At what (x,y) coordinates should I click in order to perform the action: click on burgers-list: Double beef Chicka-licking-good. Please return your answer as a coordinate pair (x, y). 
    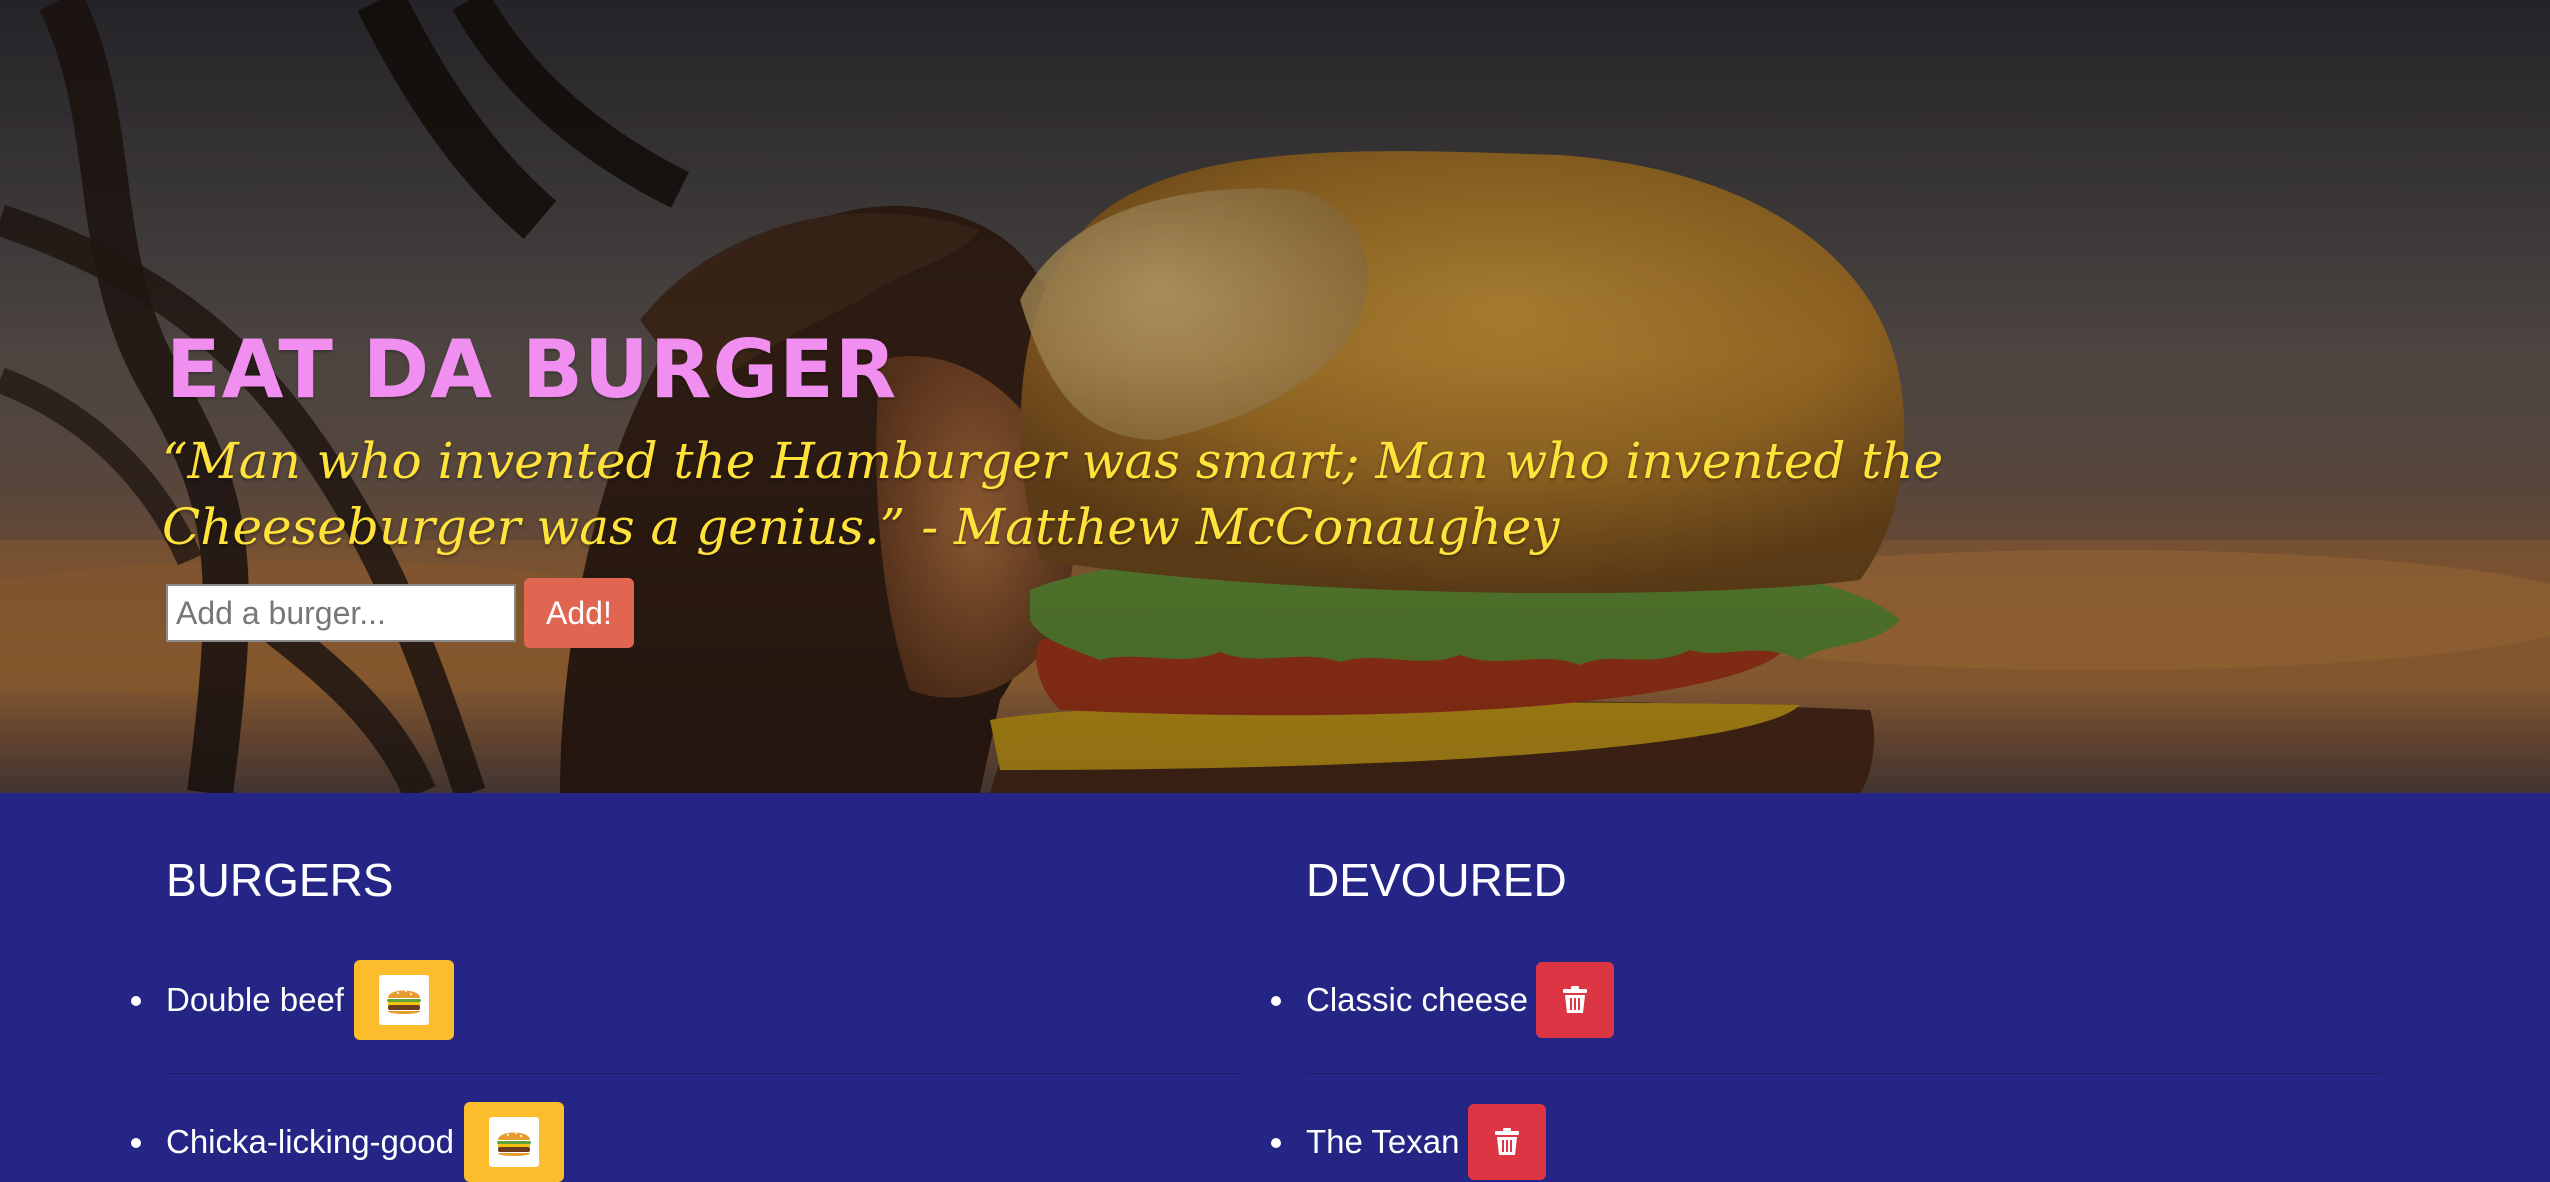
    Looking at the image, I should click on (686, 1071).